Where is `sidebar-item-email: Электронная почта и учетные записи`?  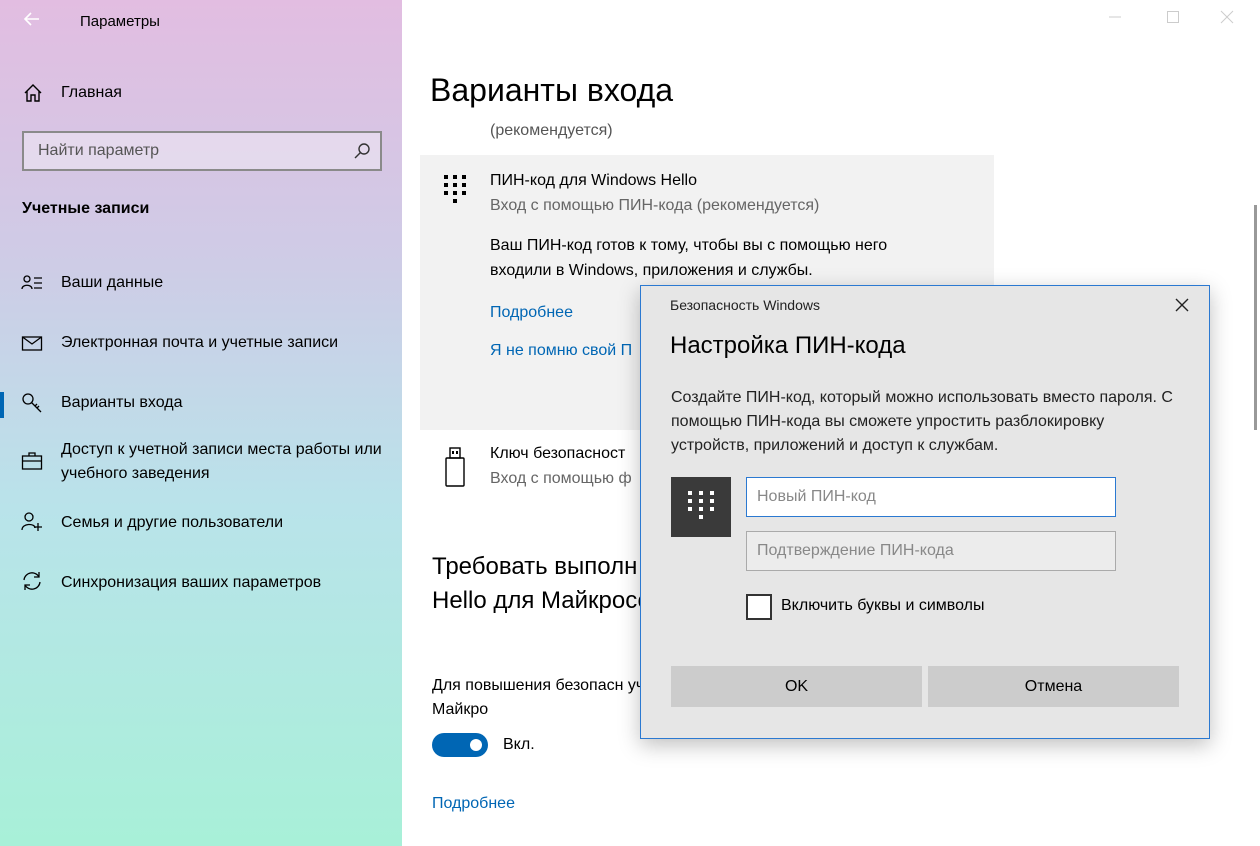 sidebar-item-email: Электронная почта и учетные записи is located at coordinates (201, 346).